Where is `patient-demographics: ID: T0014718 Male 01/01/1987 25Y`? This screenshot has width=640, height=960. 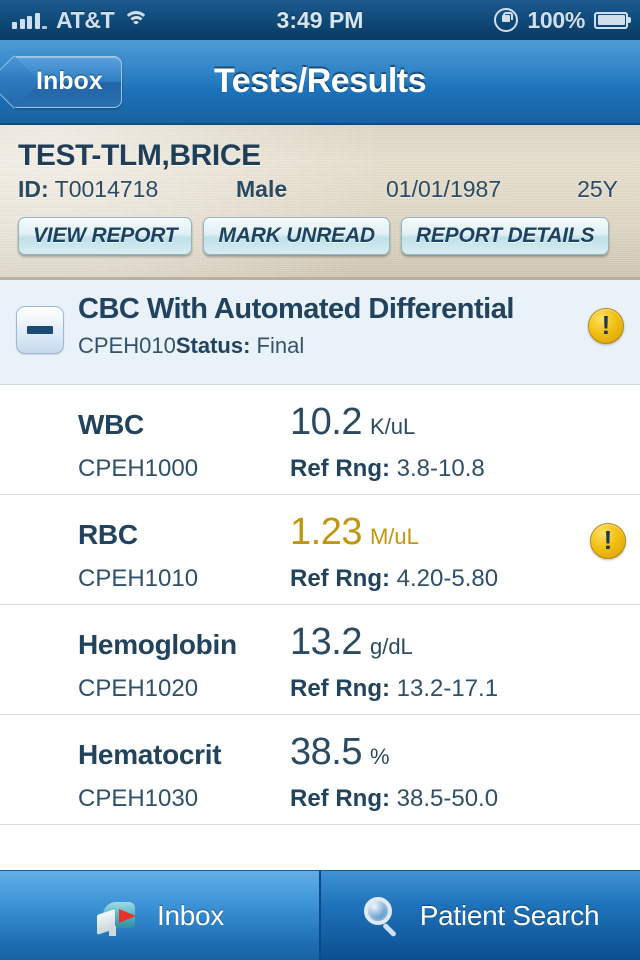
patient-demographics: ID: T0014718 Male 01/01/1987 25Y is located at coordinates (320, 189).